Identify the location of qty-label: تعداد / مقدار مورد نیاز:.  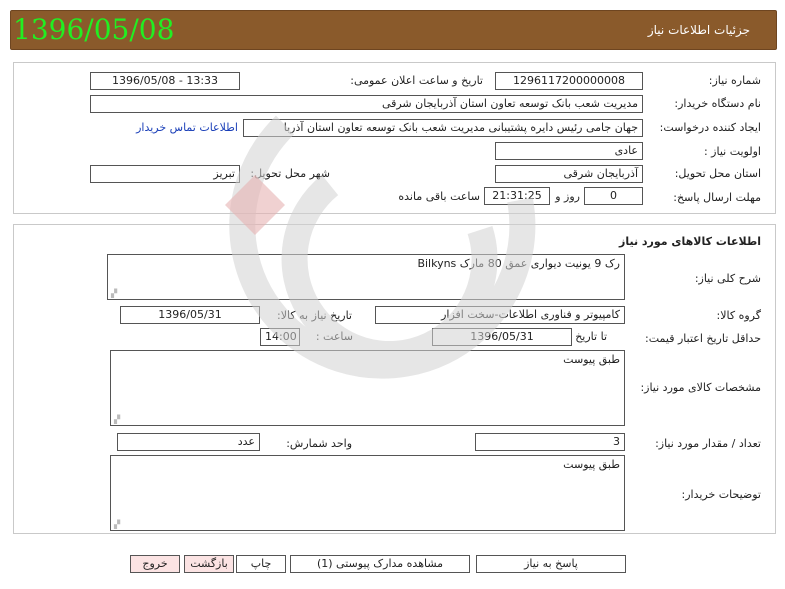
(708, 443).